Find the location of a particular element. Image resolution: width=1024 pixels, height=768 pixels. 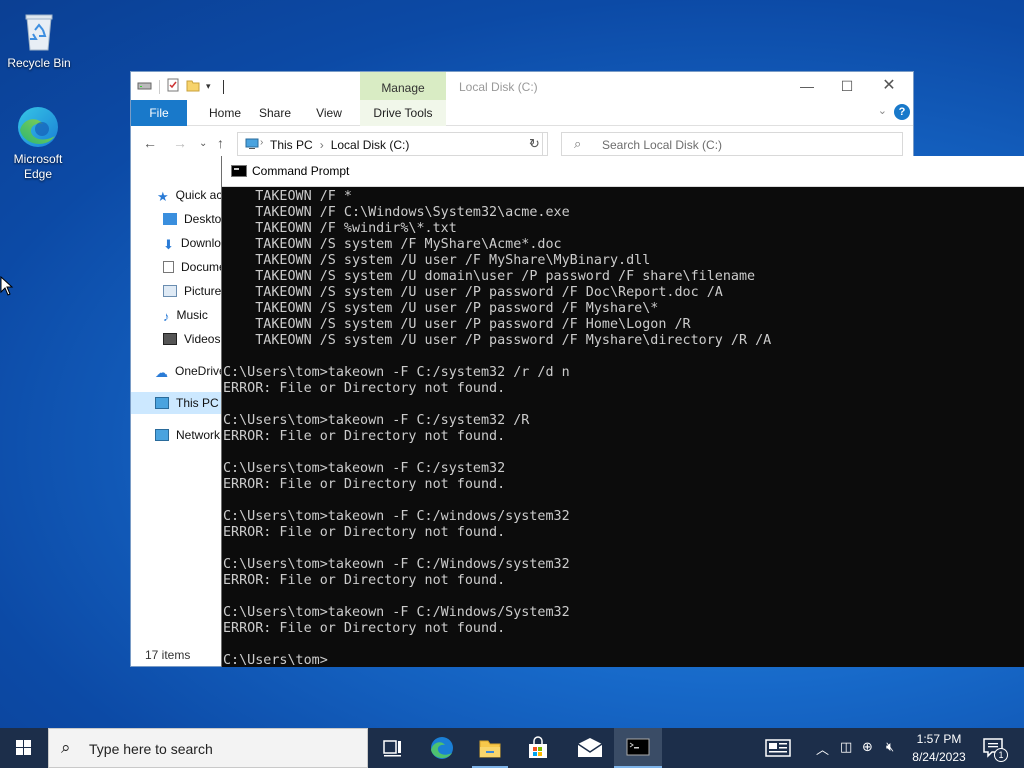

breadcrumb: This PC › Local Disk (C:) is located at coordinates (339, 145).